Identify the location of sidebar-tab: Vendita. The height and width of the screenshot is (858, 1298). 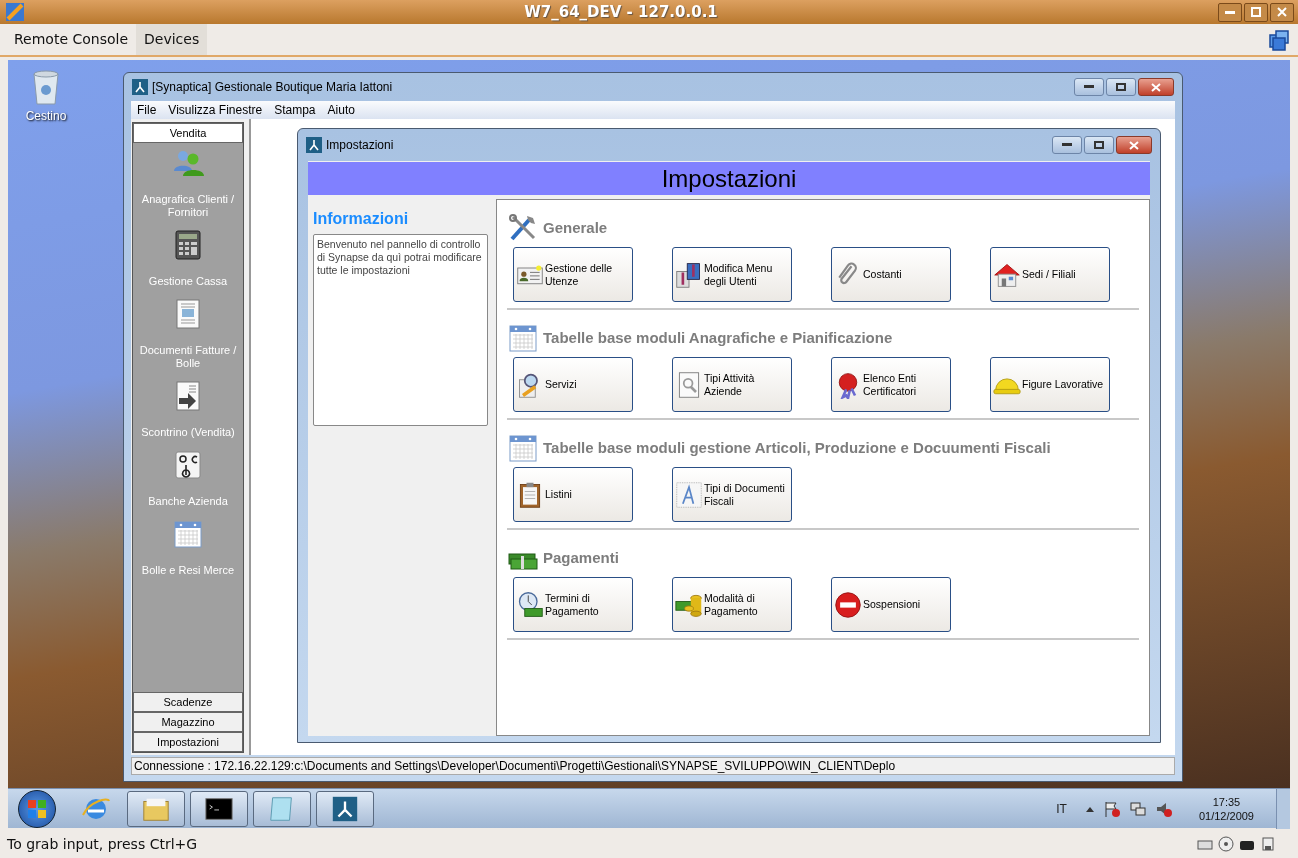
(188, 133).